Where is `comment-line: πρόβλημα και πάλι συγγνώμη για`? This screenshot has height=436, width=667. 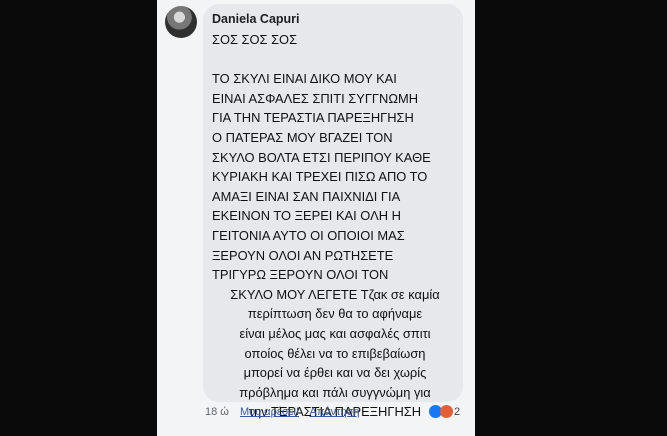
comment-line: πρόβλημα και πάλι συγγνώμη για is located at coordinates (335, 392).